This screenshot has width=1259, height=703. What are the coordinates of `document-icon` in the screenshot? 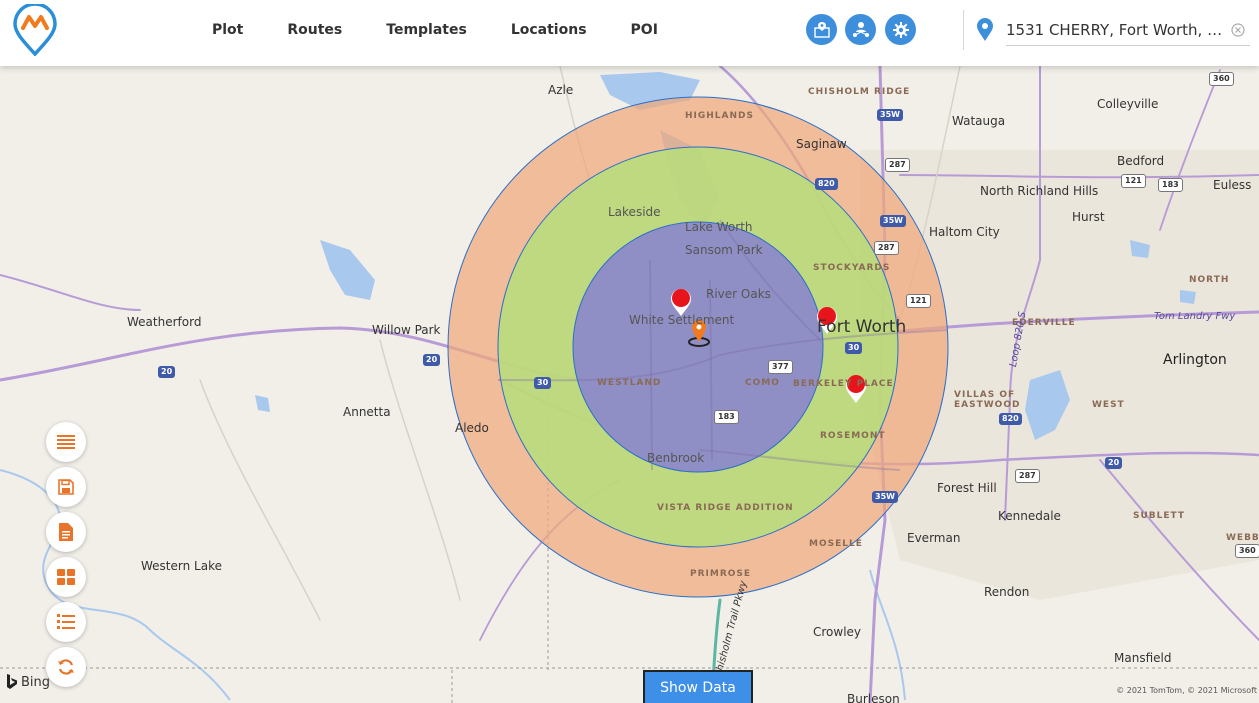 It's located at (66, 532).